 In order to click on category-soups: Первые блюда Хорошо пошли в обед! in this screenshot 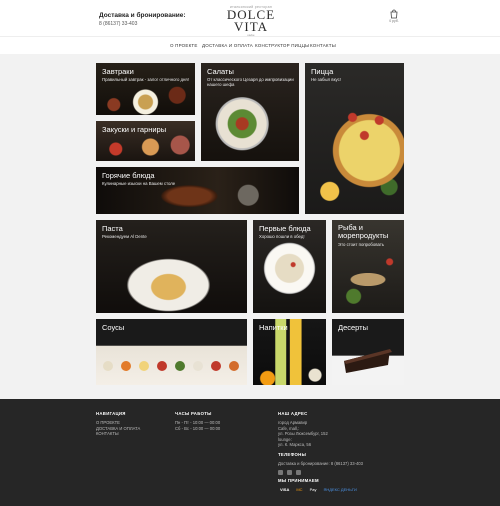, I will do `click(289, 266)`.